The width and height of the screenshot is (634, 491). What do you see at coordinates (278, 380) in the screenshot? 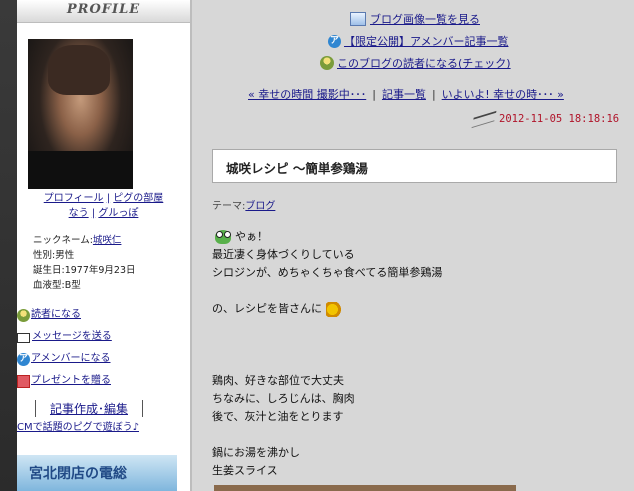
I see `body-line: 鶏肉、好きな部位で大丈夫` at bounding box center [278, 380].